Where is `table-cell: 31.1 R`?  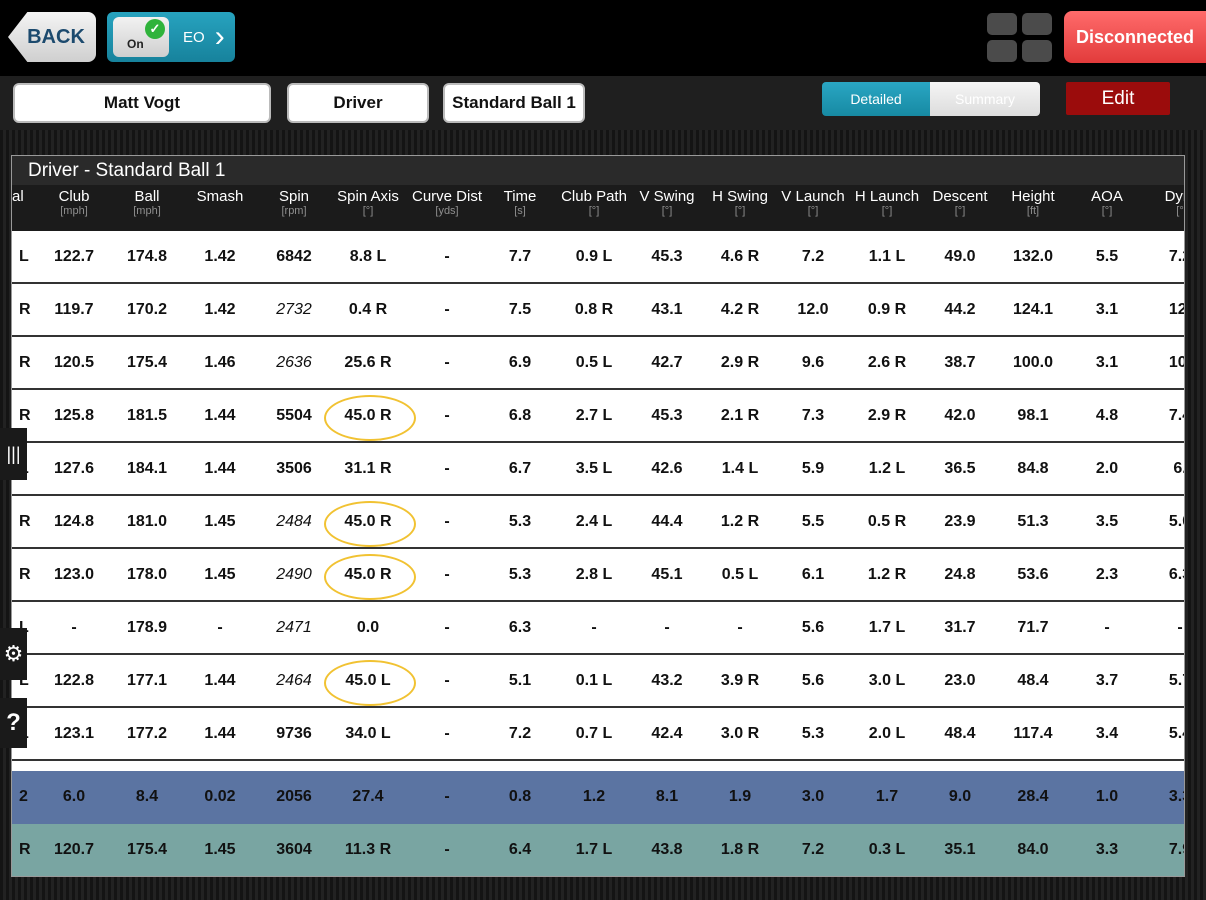 table-cell: 31.1 R is located at coordinates (368, 468).